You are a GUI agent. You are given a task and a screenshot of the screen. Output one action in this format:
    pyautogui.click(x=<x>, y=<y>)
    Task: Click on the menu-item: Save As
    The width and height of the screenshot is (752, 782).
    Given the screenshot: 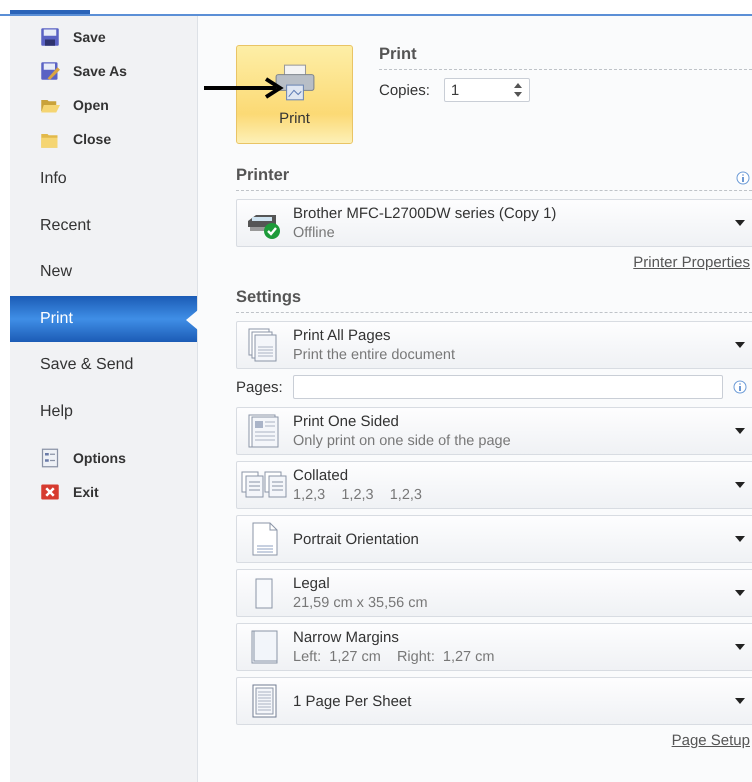 What is the action you would take?
    pyautogui.click(x=103, y=71)
    